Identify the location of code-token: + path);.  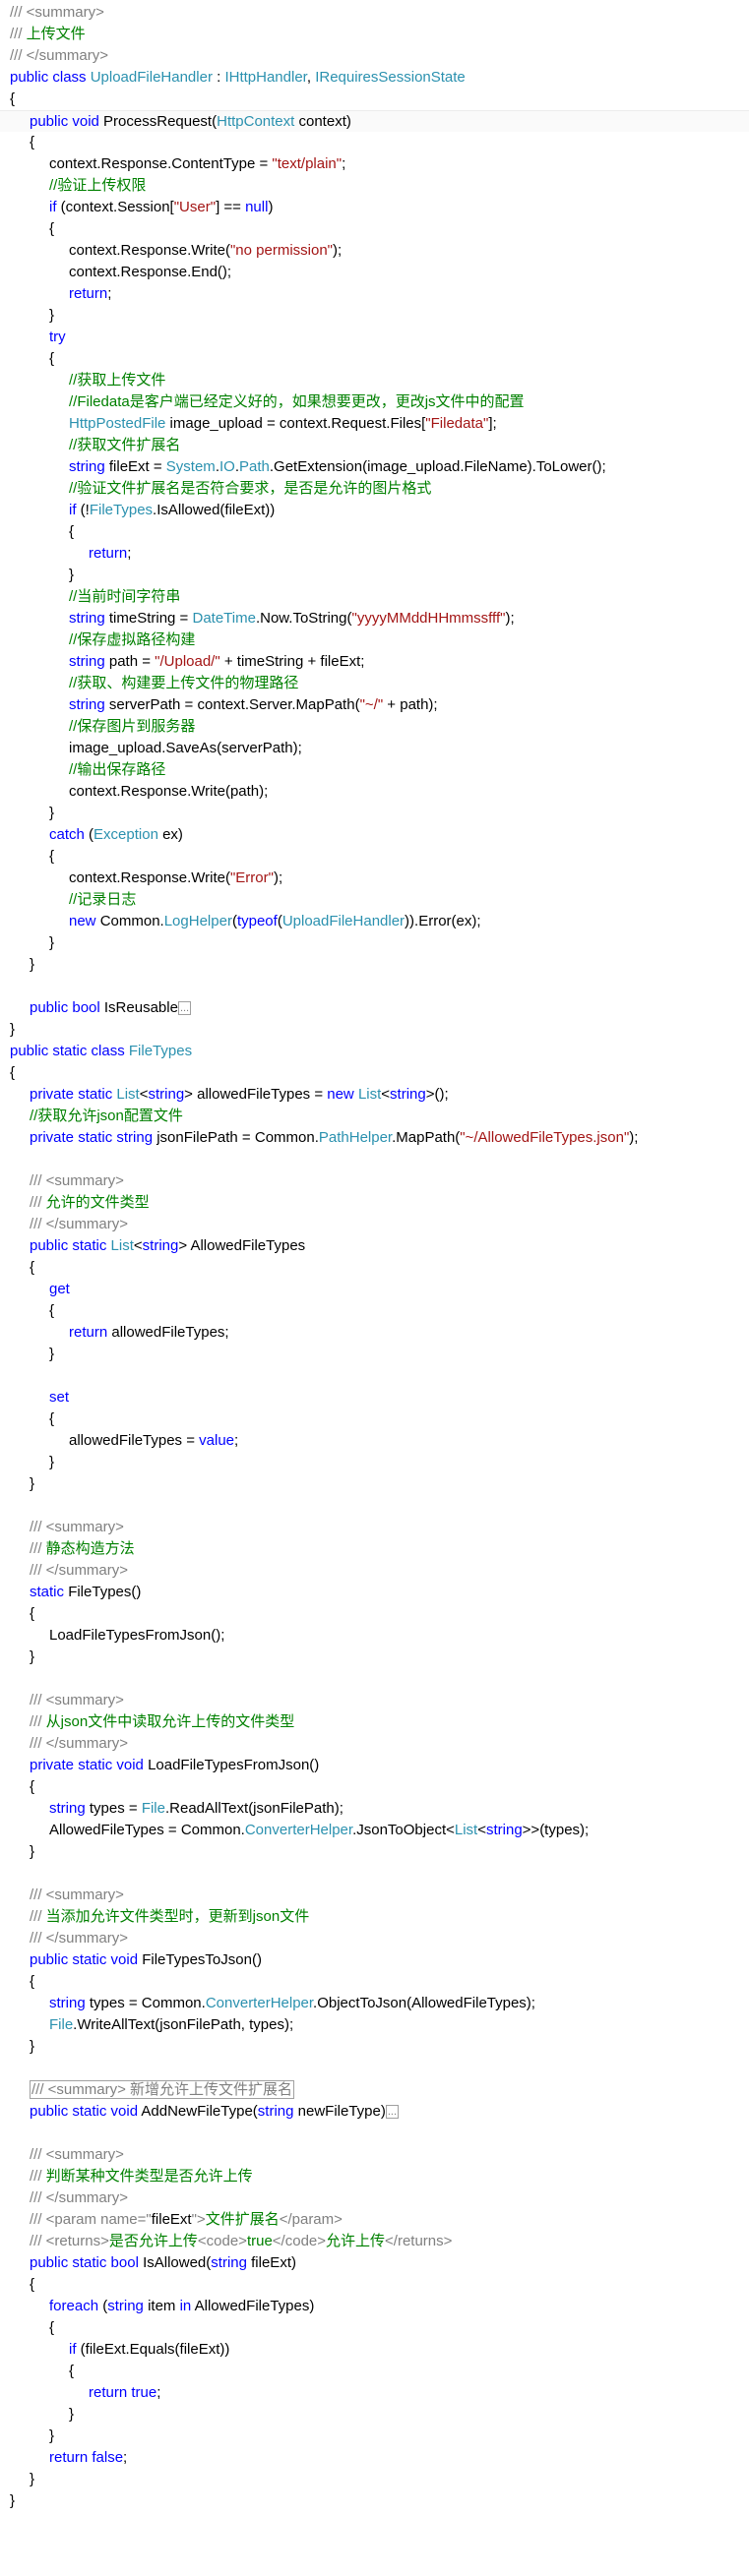
(410, 705).